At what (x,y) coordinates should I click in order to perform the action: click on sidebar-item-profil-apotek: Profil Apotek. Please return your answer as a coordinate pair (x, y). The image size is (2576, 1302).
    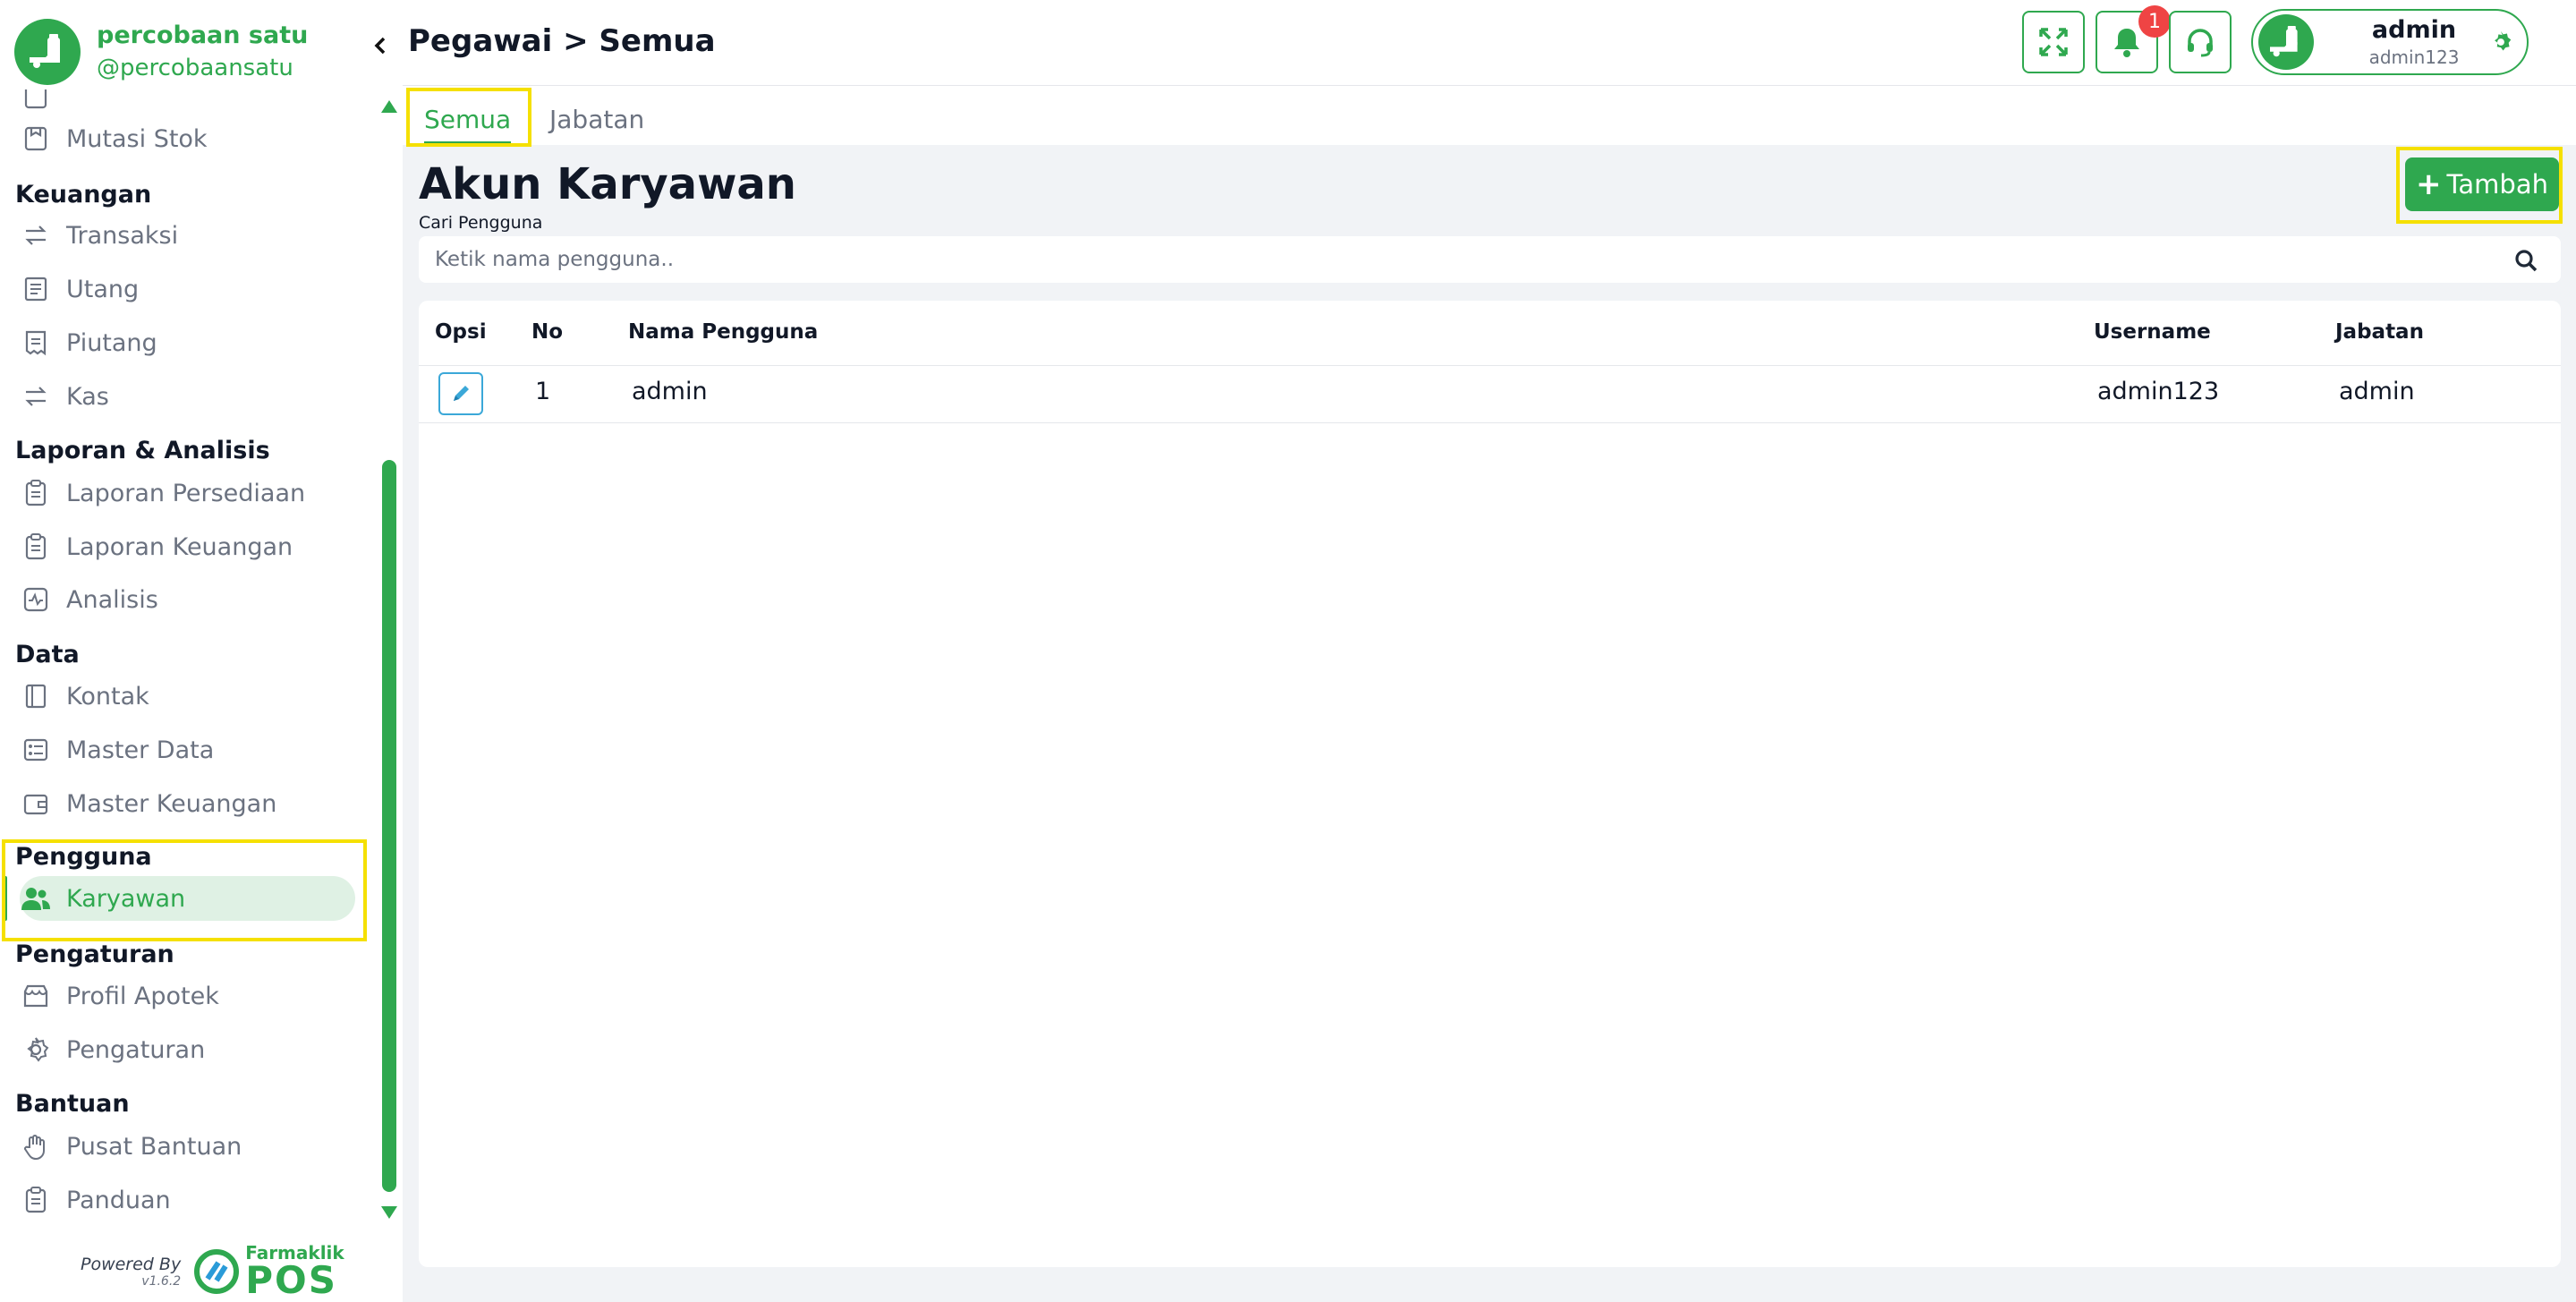
    Looking at the image, I should click on (188, 996).